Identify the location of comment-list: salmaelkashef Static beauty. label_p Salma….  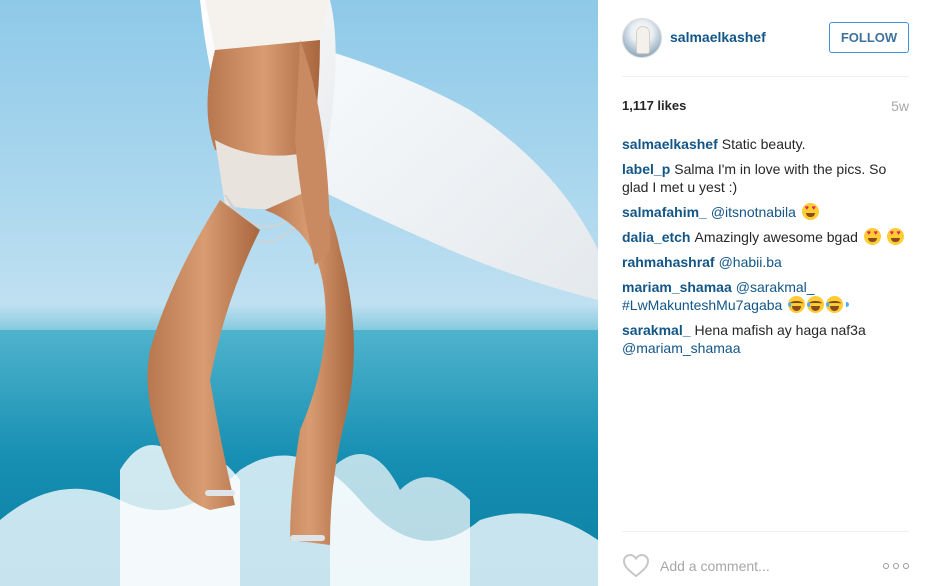
(765, 249).